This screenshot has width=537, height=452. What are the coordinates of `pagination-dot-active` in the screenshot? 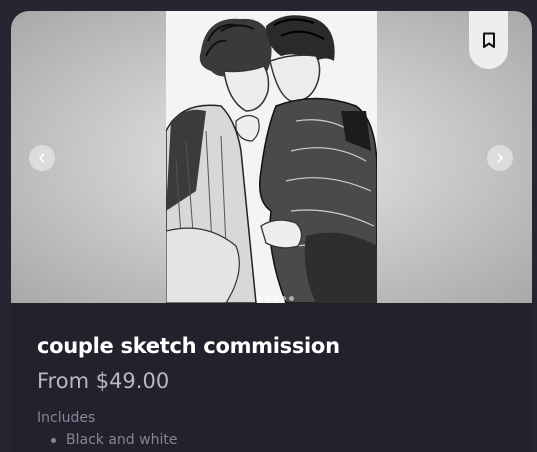 It's located at (259, 298).